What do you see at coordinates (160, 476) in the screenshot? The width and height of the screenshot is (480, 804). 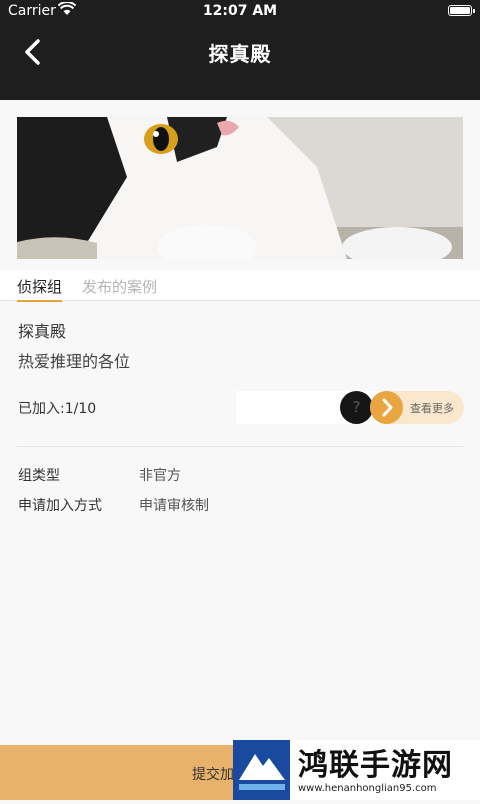 I see `group-type-value: 非官方` at bounding box center [160, 476].